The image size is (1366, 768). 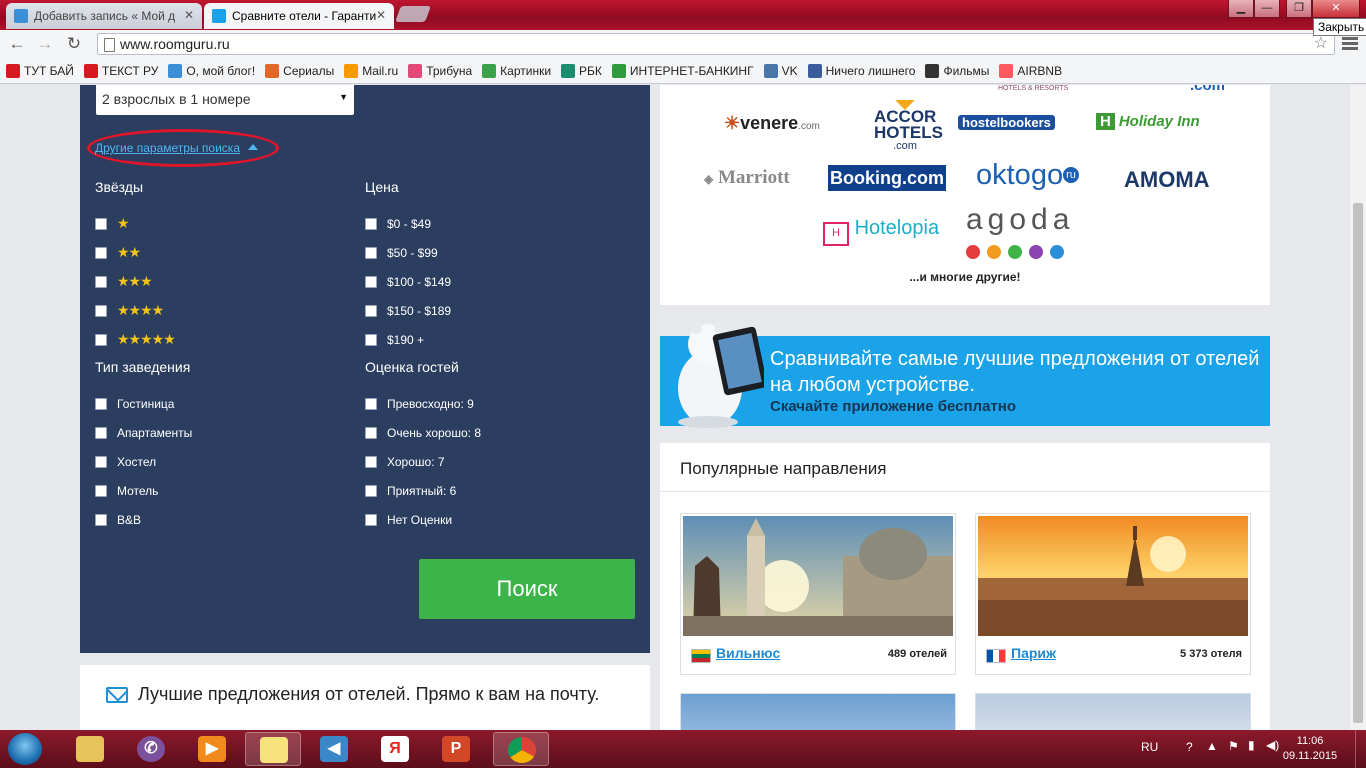 What do you see at coordinates (1358, 463) in the screenshot?
I see `scrollbar-thumb` at bounding box center [1358, 463].